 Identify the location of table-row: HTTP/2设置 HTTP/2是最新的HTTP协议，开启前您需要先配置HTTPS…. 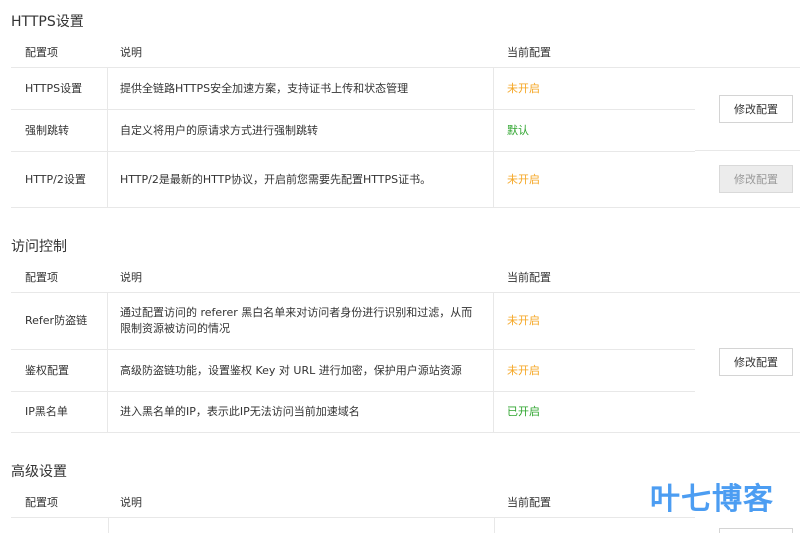
(353, 179).